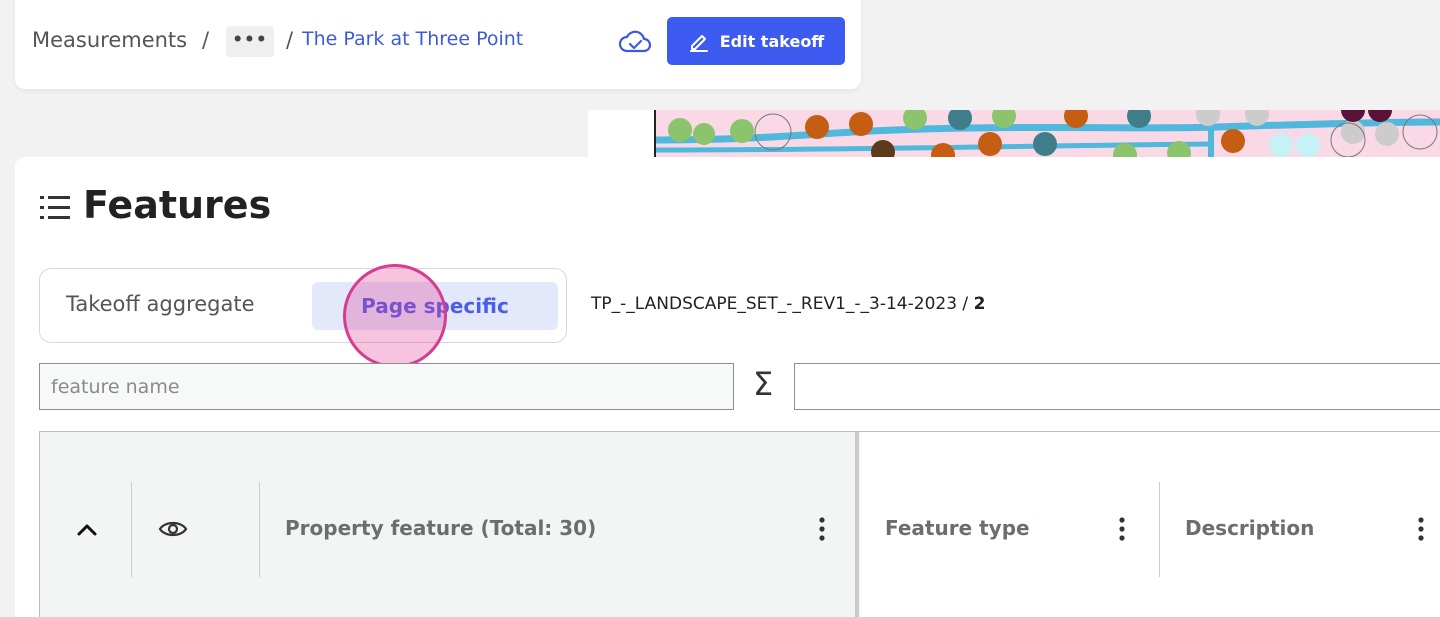 The width and height of the screenshot is (1440, 617). I want to click on chevron-up-icon, so click(87, 529).